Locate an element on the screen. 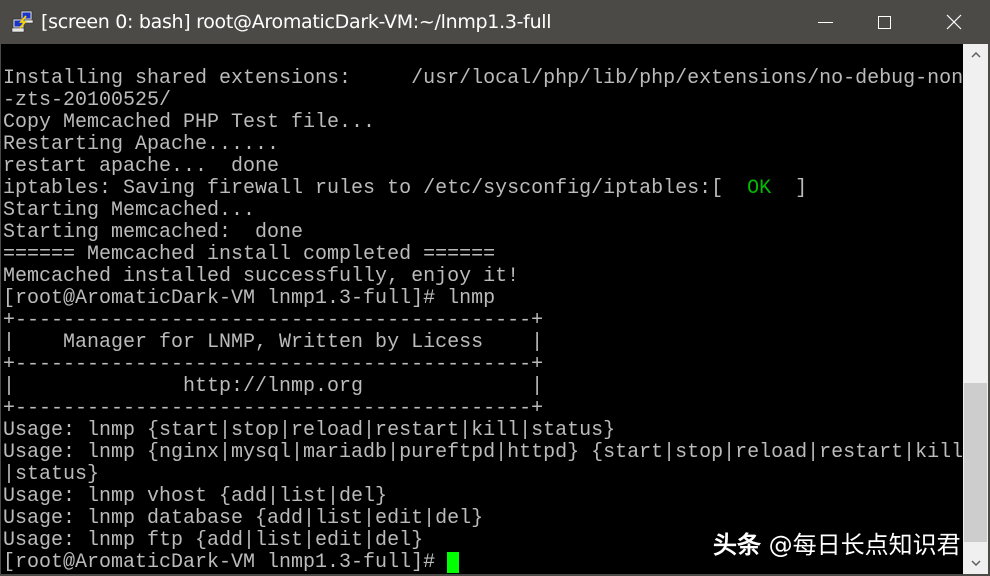  maximize-icon is located at coordinates (884, 22).